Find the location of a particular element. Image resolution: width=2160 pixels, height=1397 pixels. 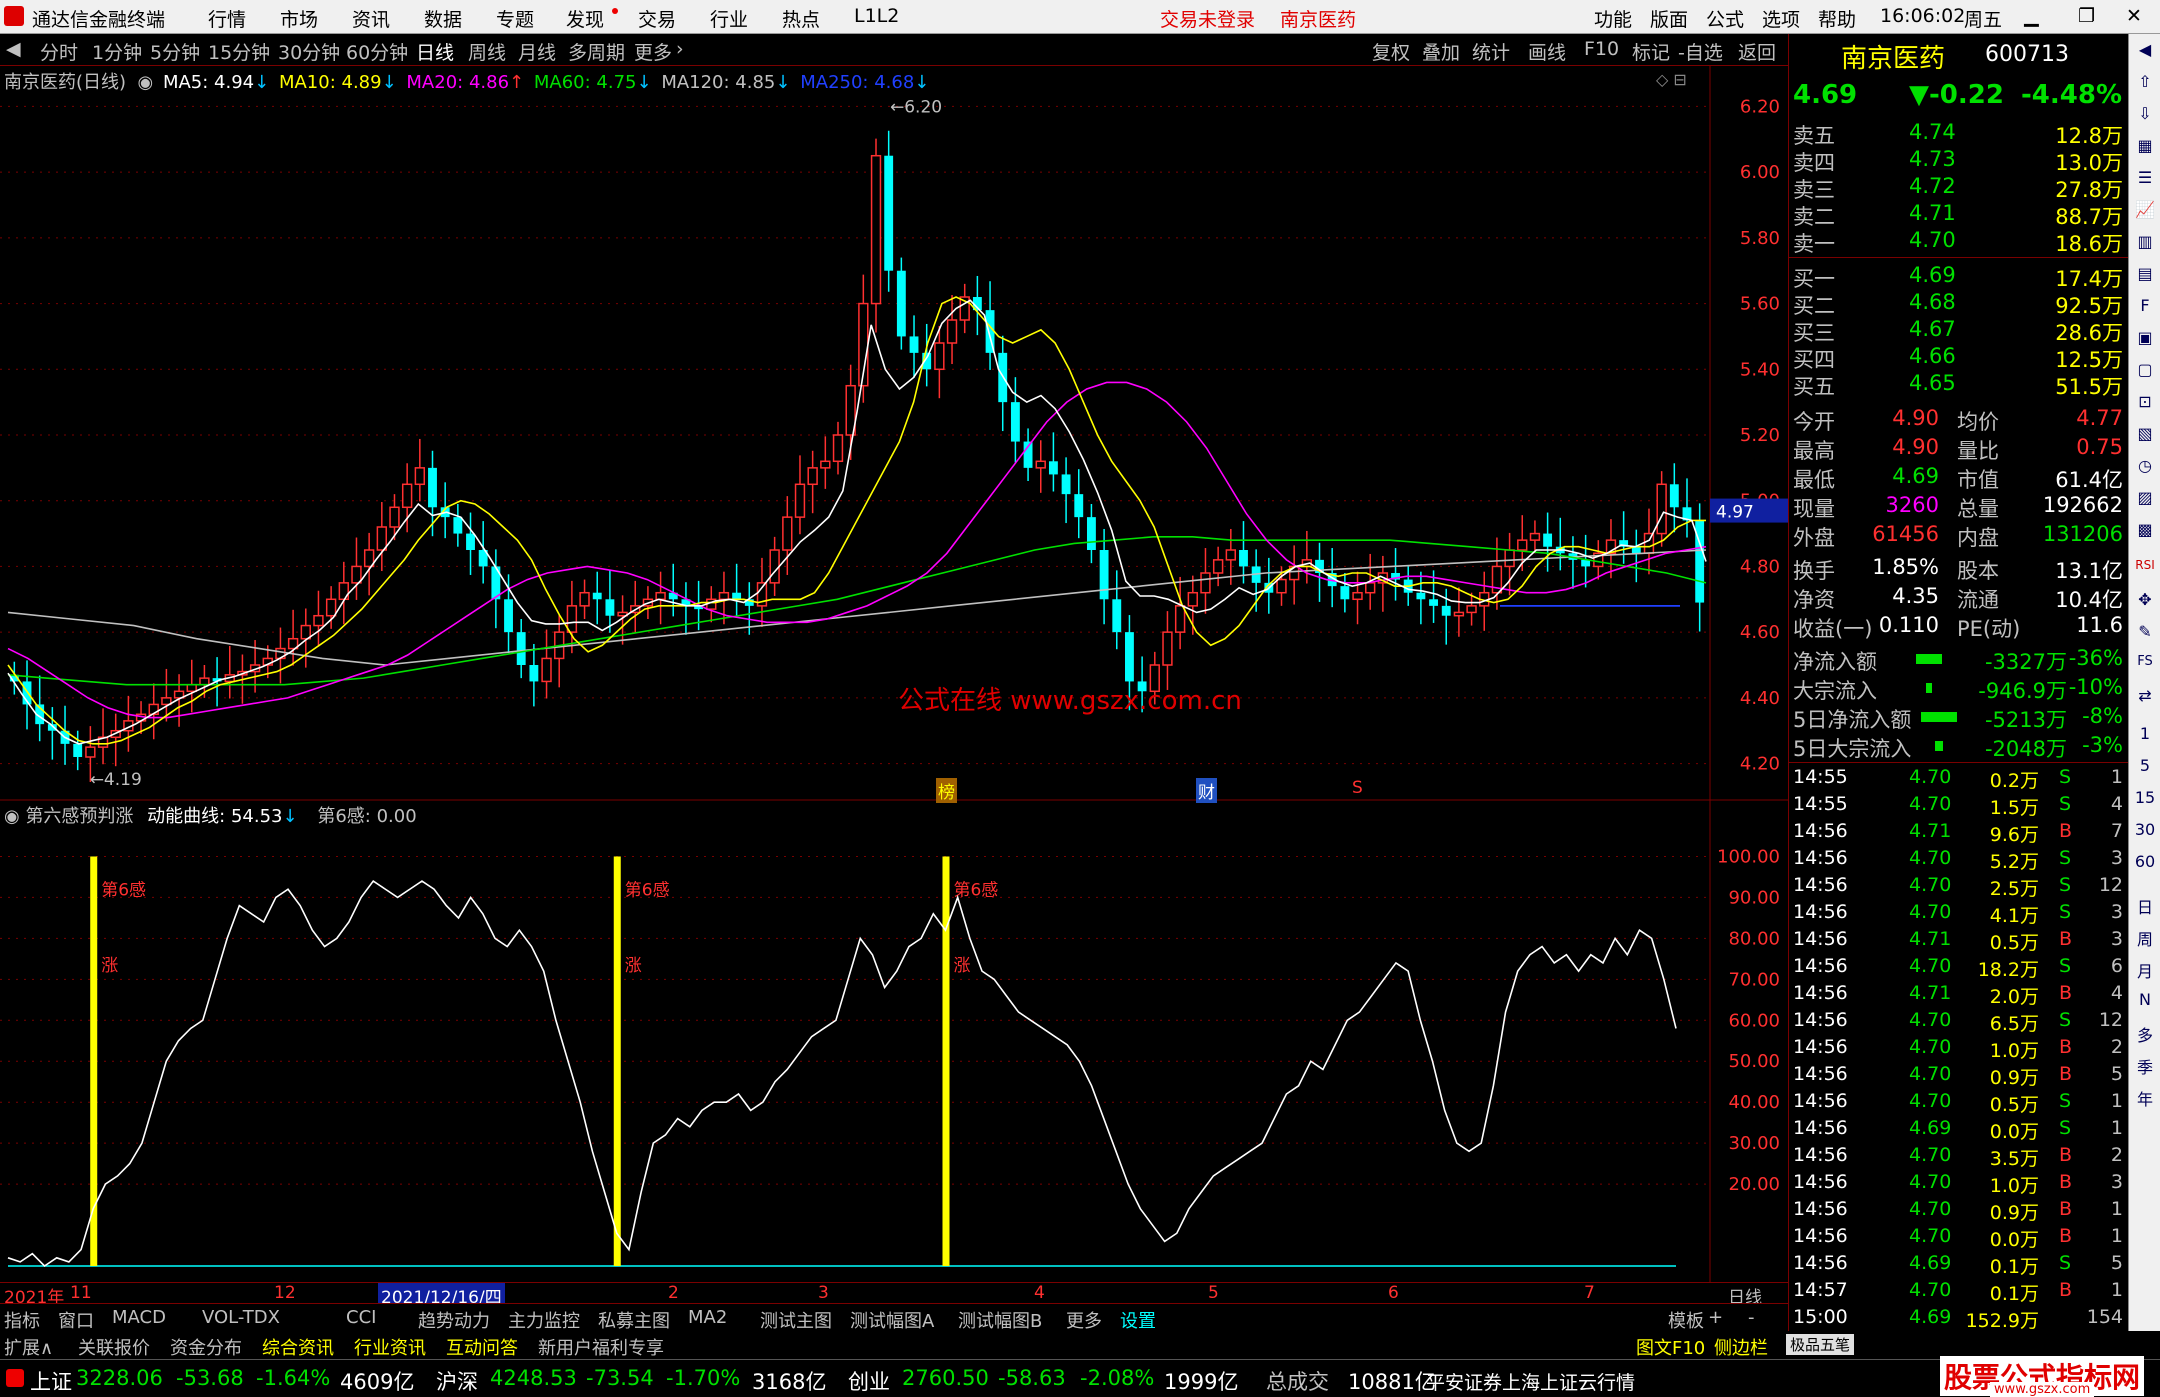

menu-banmian: 版面 is located at coordinates (1669, 18).